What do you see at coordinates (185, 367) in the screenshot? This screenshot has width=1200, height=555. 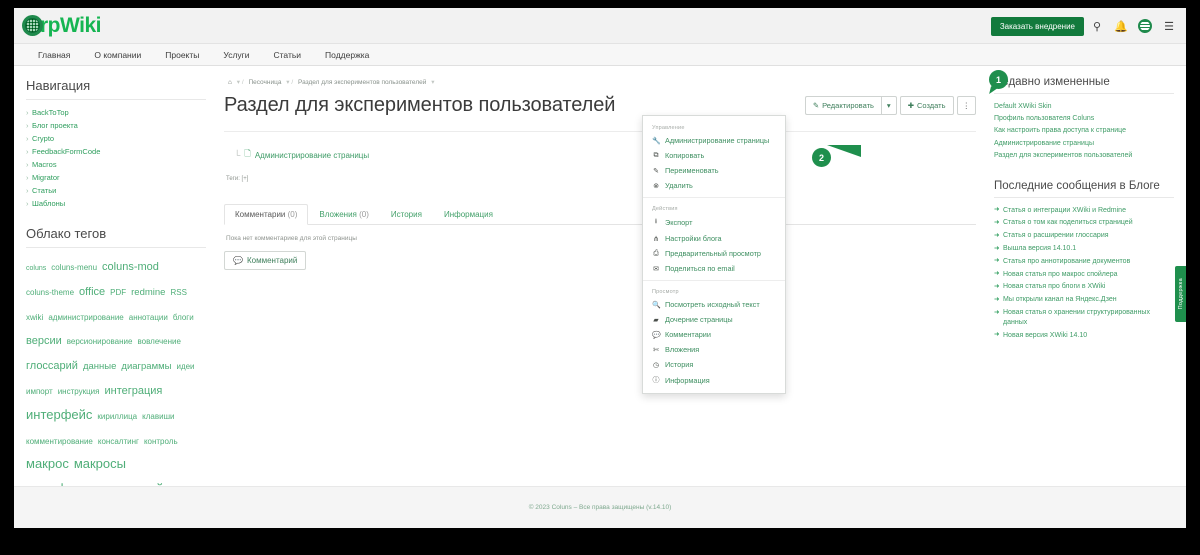 I see `tag-link: идеи` at bounding box center [185, 367].